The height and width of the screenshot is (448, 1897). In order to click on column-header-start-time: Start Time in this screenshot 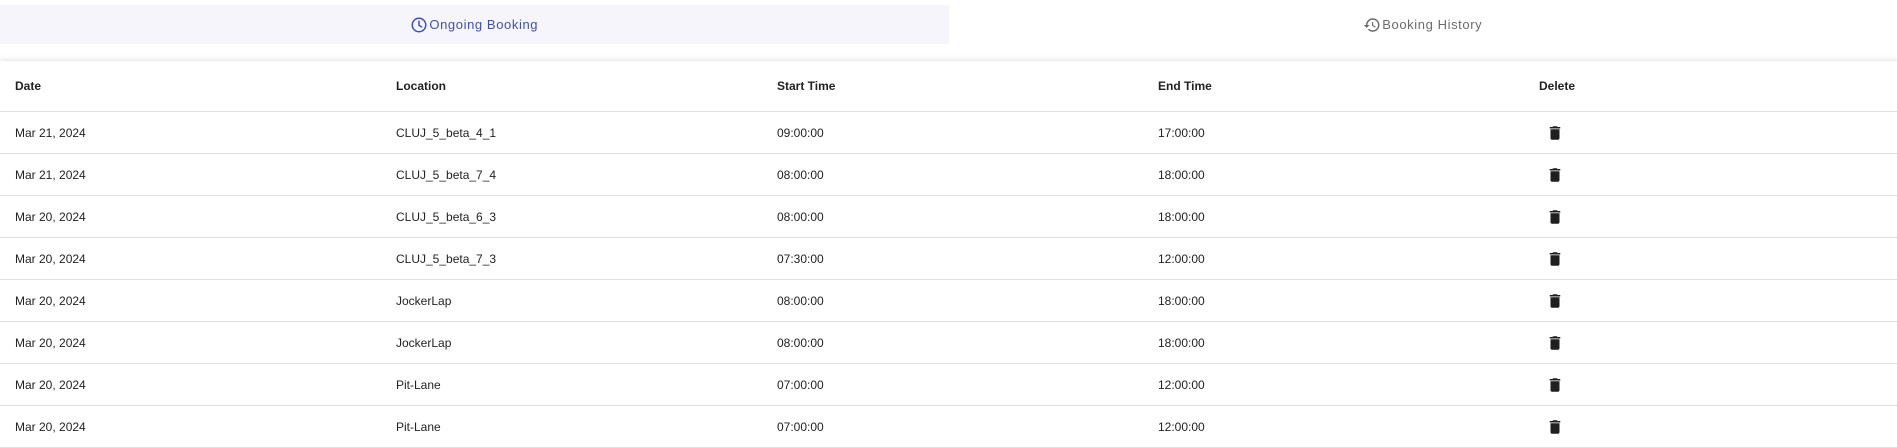, I will do `click(952, 86)`.